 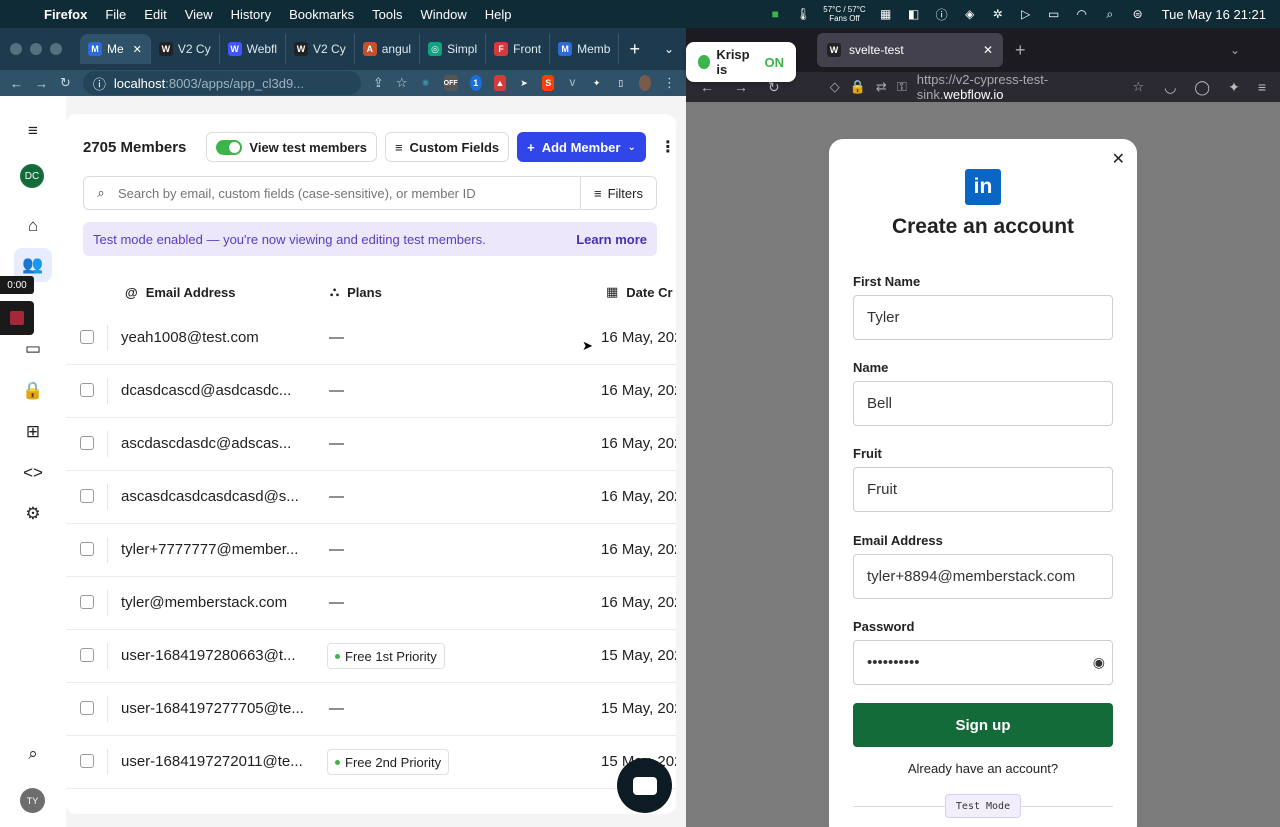 I want to click on add-member-button: + Add Member ⌄, so click(x=581, y=147).